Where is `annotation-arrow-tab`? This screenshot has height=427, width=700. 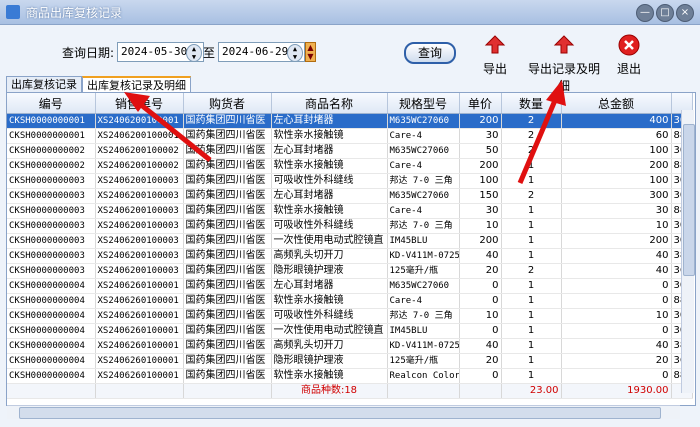
annotation-arrow-tab is located at coordinates (168, 127).